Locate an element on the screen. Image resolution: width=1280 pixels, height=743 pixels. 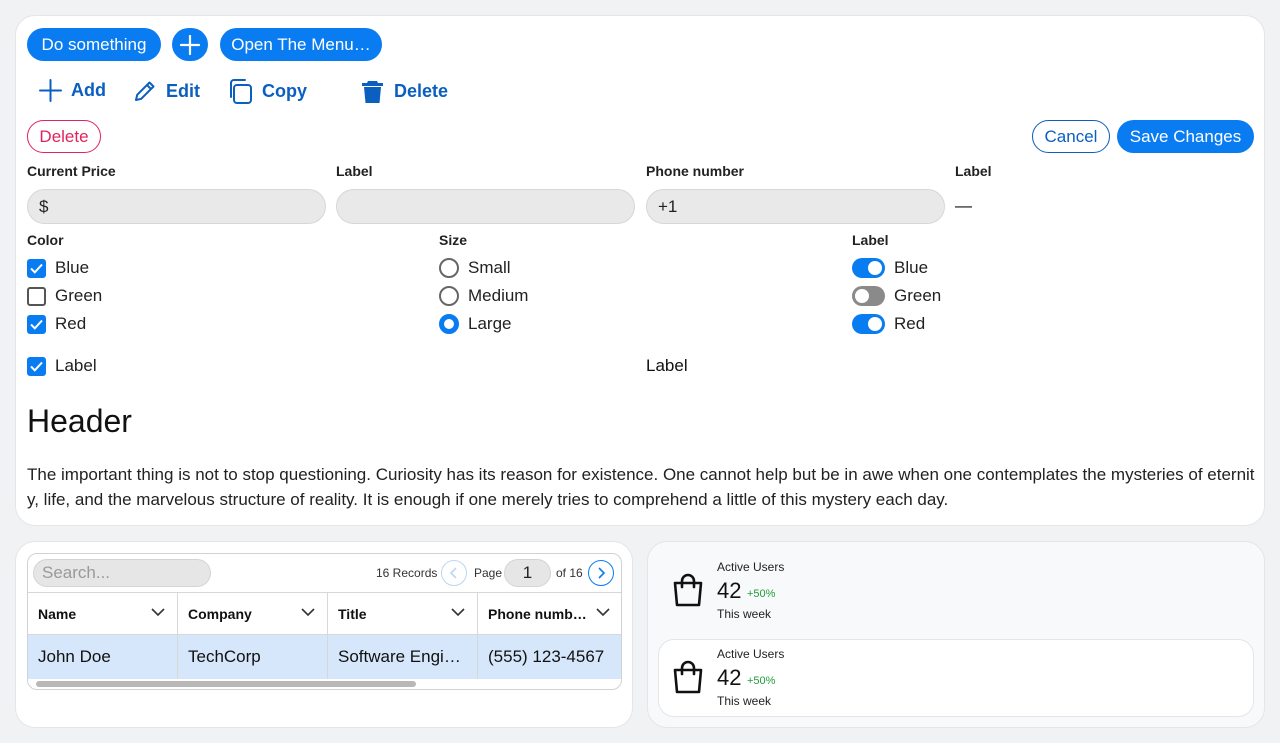
page-number-input: 1 is located at coordinates (527, 573).